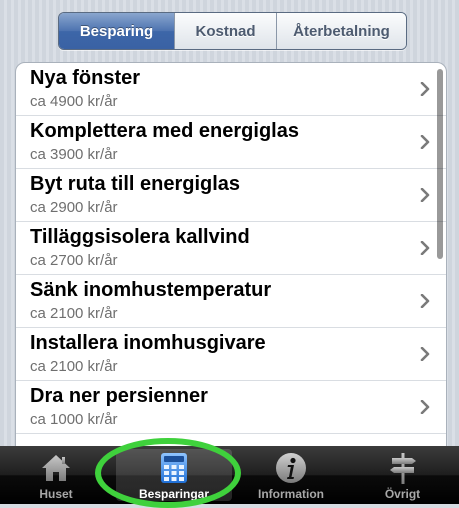 The height and width of the screenshot is (508, 459). I want to click on row-title: Tilläggsisolera kallvind, so click(140, 237).